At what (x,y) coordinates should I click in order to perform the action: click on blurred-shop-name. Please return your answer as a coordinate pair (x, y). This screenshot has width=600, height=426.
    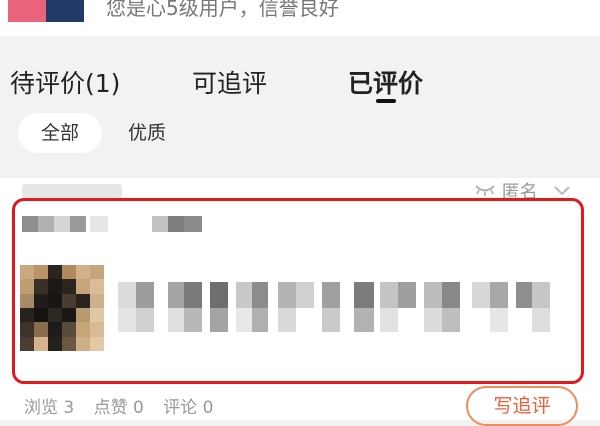
    Looking at the image, I should click on (72, 191).